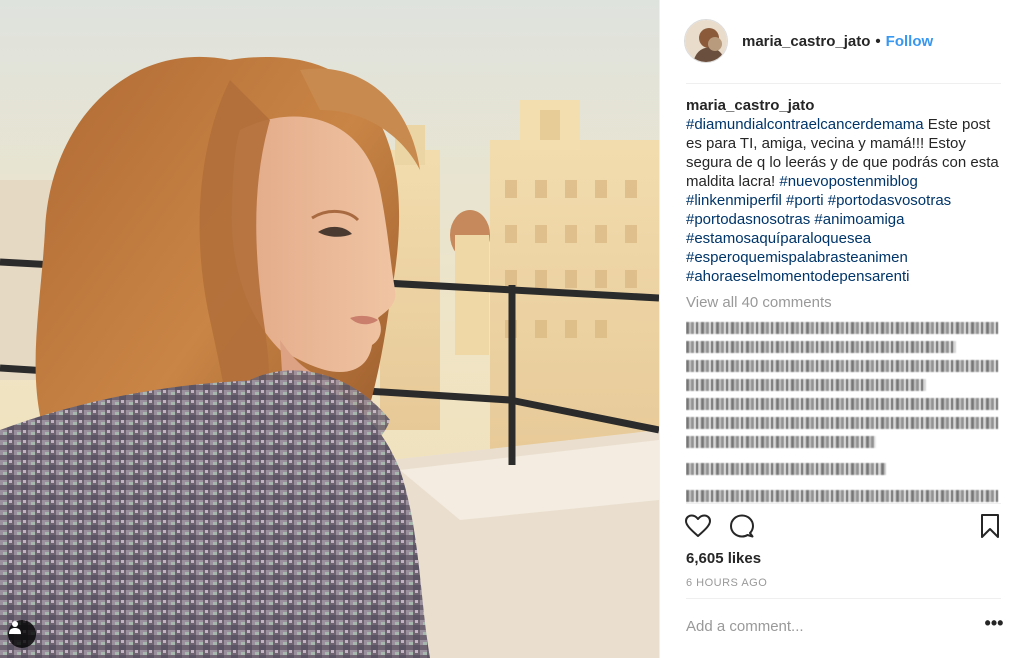 The height and width of the screenshot is (658, 1026). I want to click on action-bar, so click(844, 527).